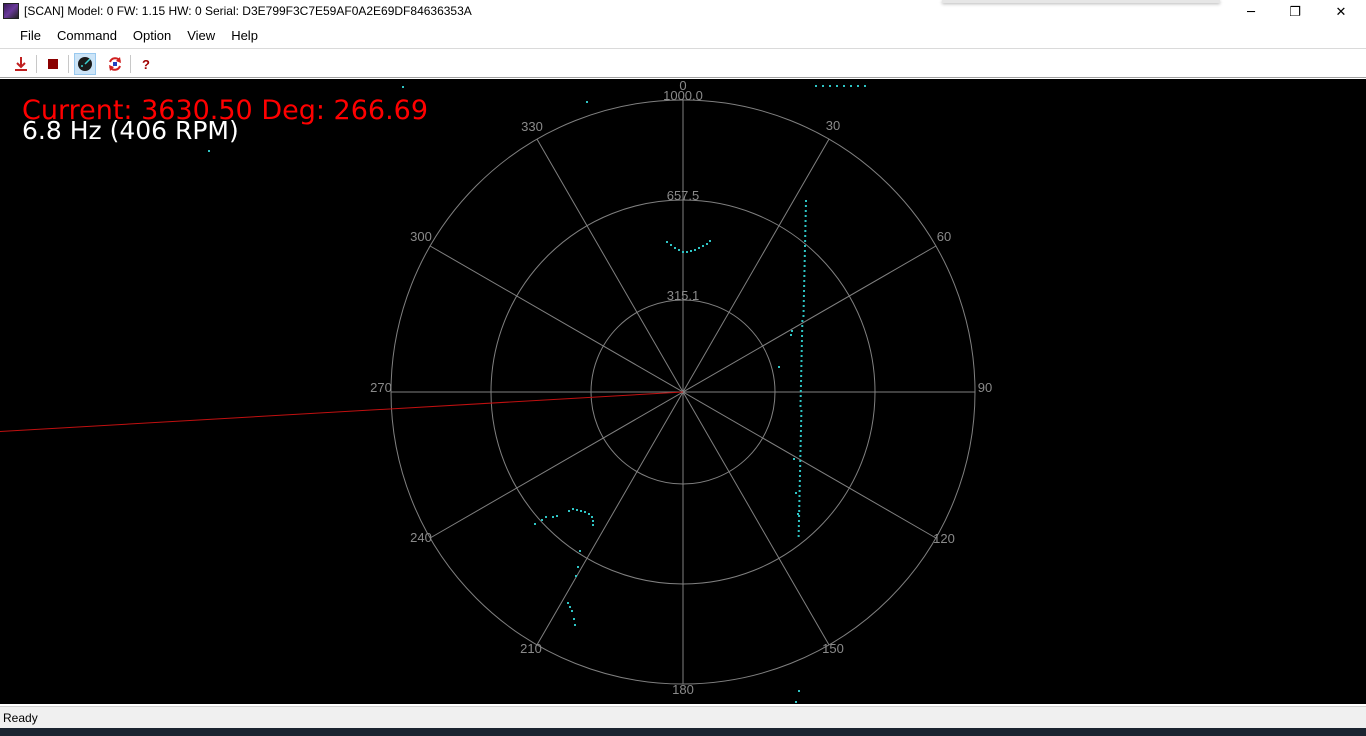  Describe the element at coordinates (531, 648) in the screenshot. I see `angle-label-210: 210` at that location.